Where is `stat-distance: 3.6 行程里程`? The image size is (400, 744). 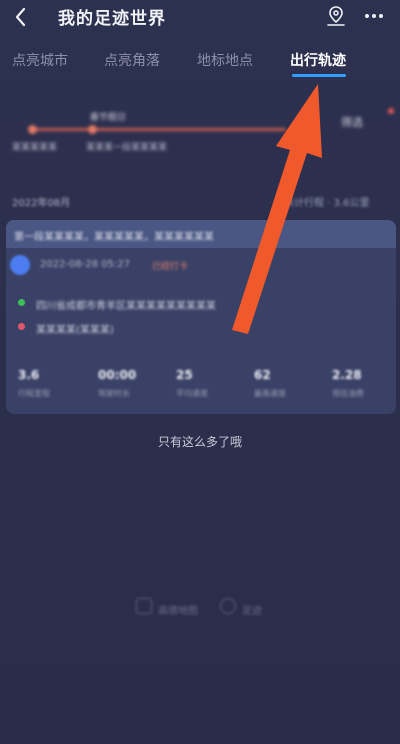
stat-distance: 3.6 行程里程 is located at coordinates (53, 383).